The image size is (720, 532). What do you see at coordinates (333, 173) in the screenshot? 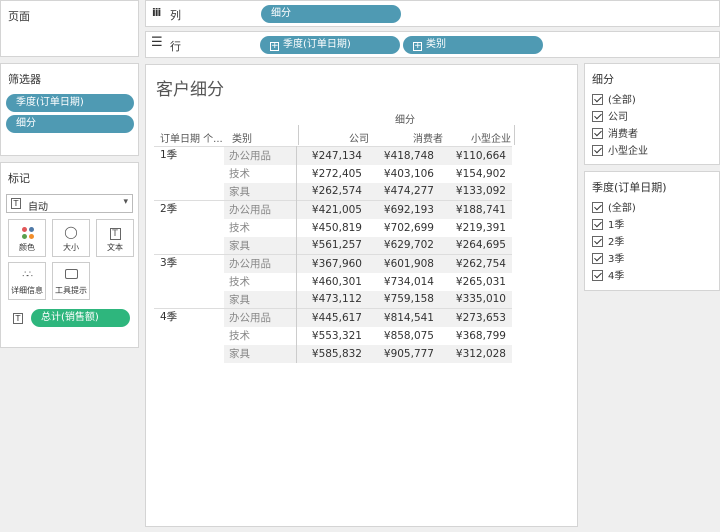
I see `table-row: 1季 办公用品 ¥247,134 ¥418,748 ¥110,664` at bounding box center [333, 173].